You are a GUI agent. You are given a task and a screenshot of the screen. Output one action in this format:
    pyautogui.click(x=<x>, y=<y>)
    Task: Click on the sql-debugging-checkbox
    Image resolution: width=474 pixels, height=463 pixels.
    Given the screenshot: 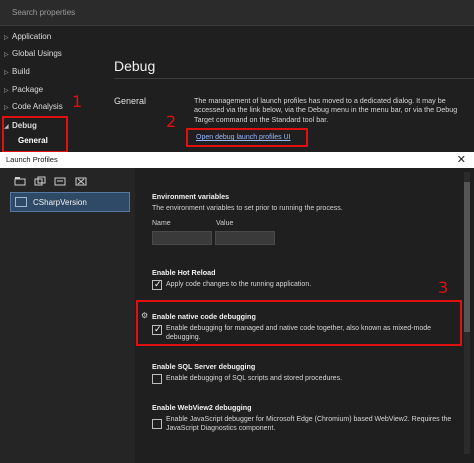 What is the action you would take?
    pyautogui.click(x=157, y=379)
    